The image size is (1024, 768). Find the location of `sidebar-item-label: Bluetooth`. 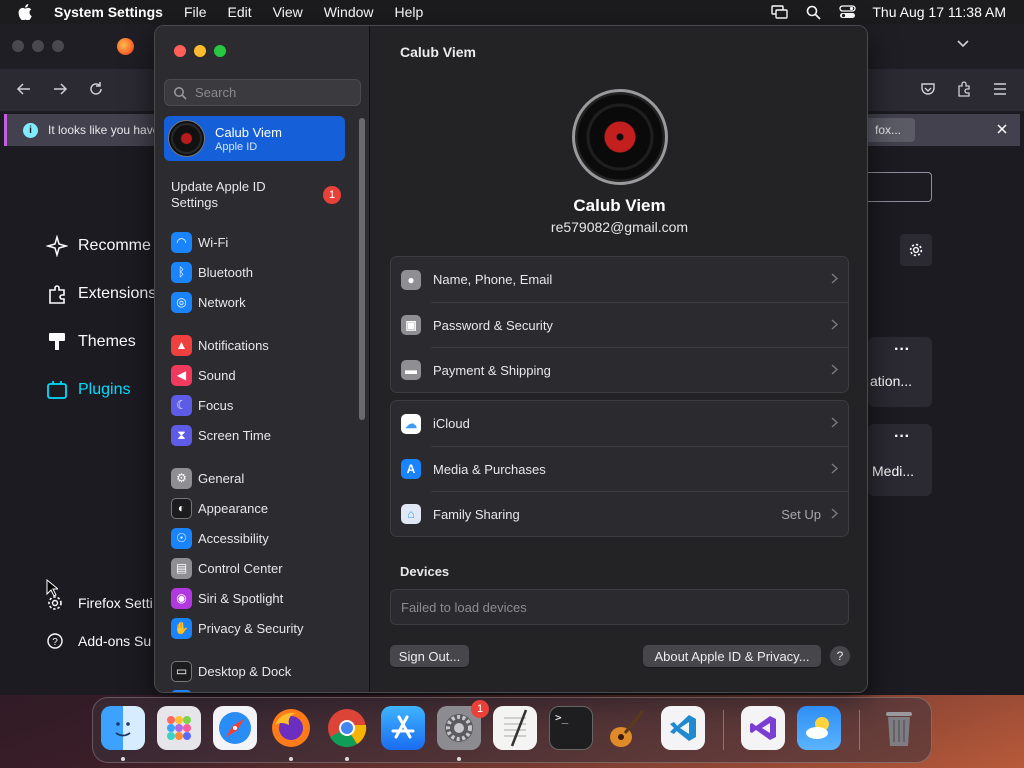

sidebar-item-label: Bluetooth is located at coordinates (225, 272).